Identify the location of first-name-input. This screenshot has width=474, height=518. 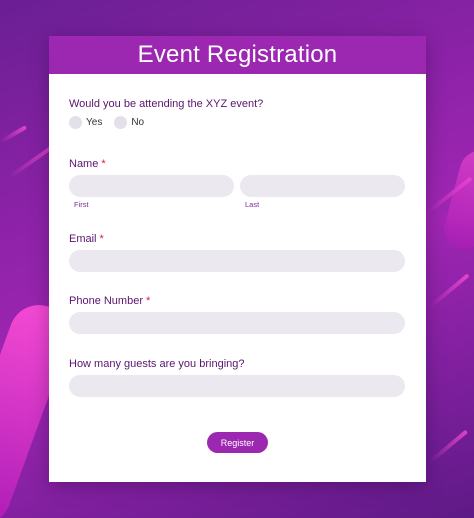
(151, 186).